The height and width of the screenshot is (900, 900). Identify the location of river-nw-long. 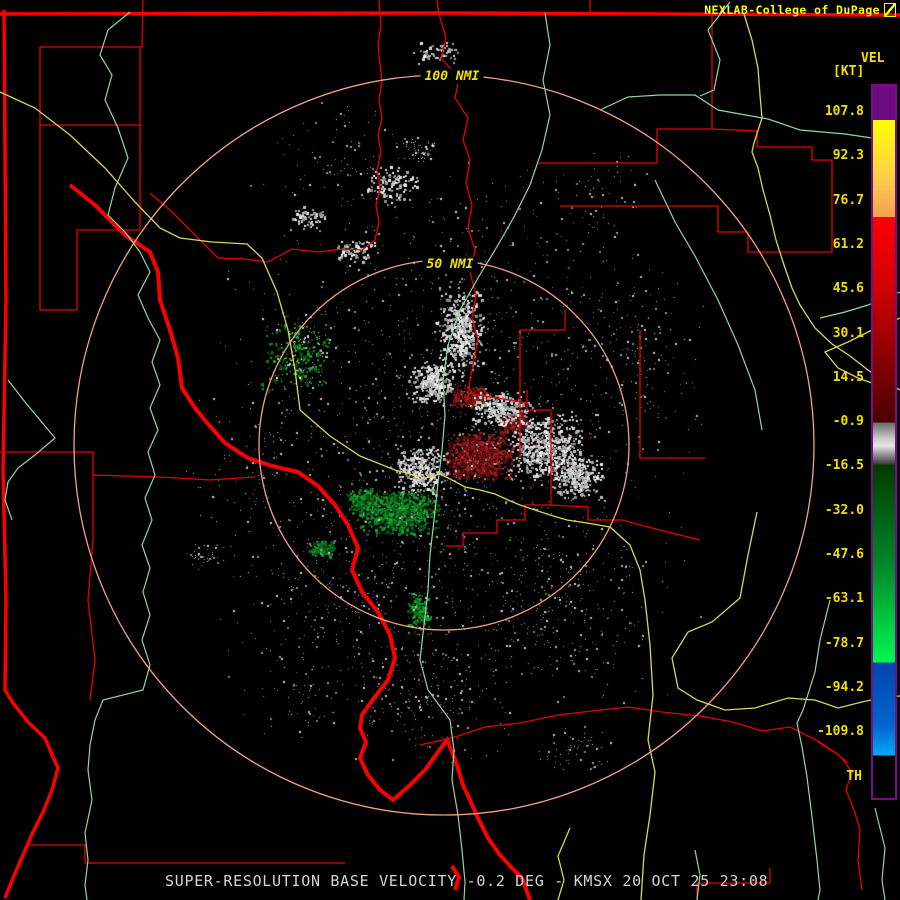
(122, 455).